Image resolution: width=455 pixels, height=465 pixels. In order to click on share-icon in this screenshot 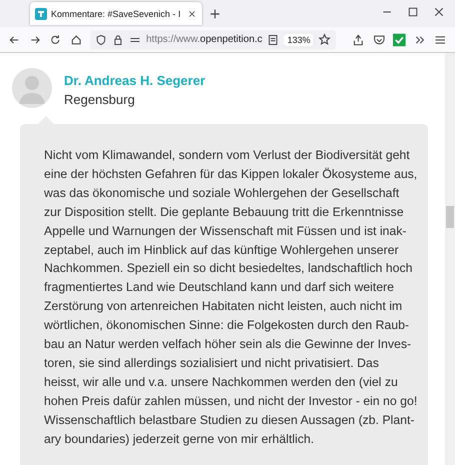, I will do `click(358, 39)`.